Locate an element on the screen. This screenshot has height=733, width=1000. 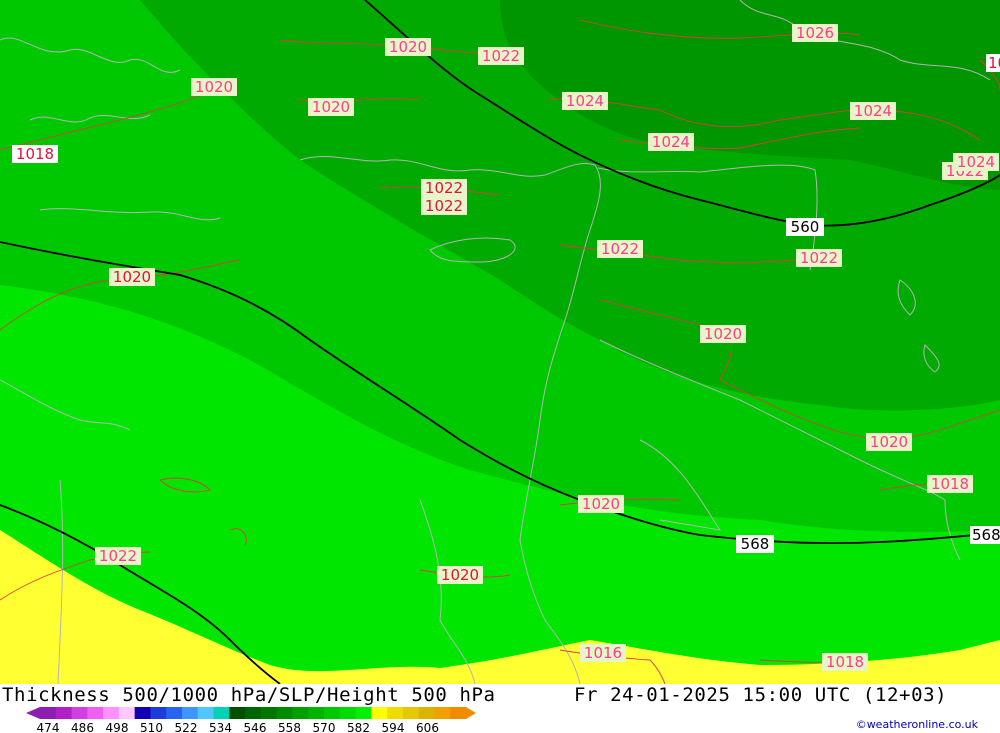
valid-datetime: Fr 24-01-2025 15:00 UTC (12+03) is located at coordinates (761, 695).